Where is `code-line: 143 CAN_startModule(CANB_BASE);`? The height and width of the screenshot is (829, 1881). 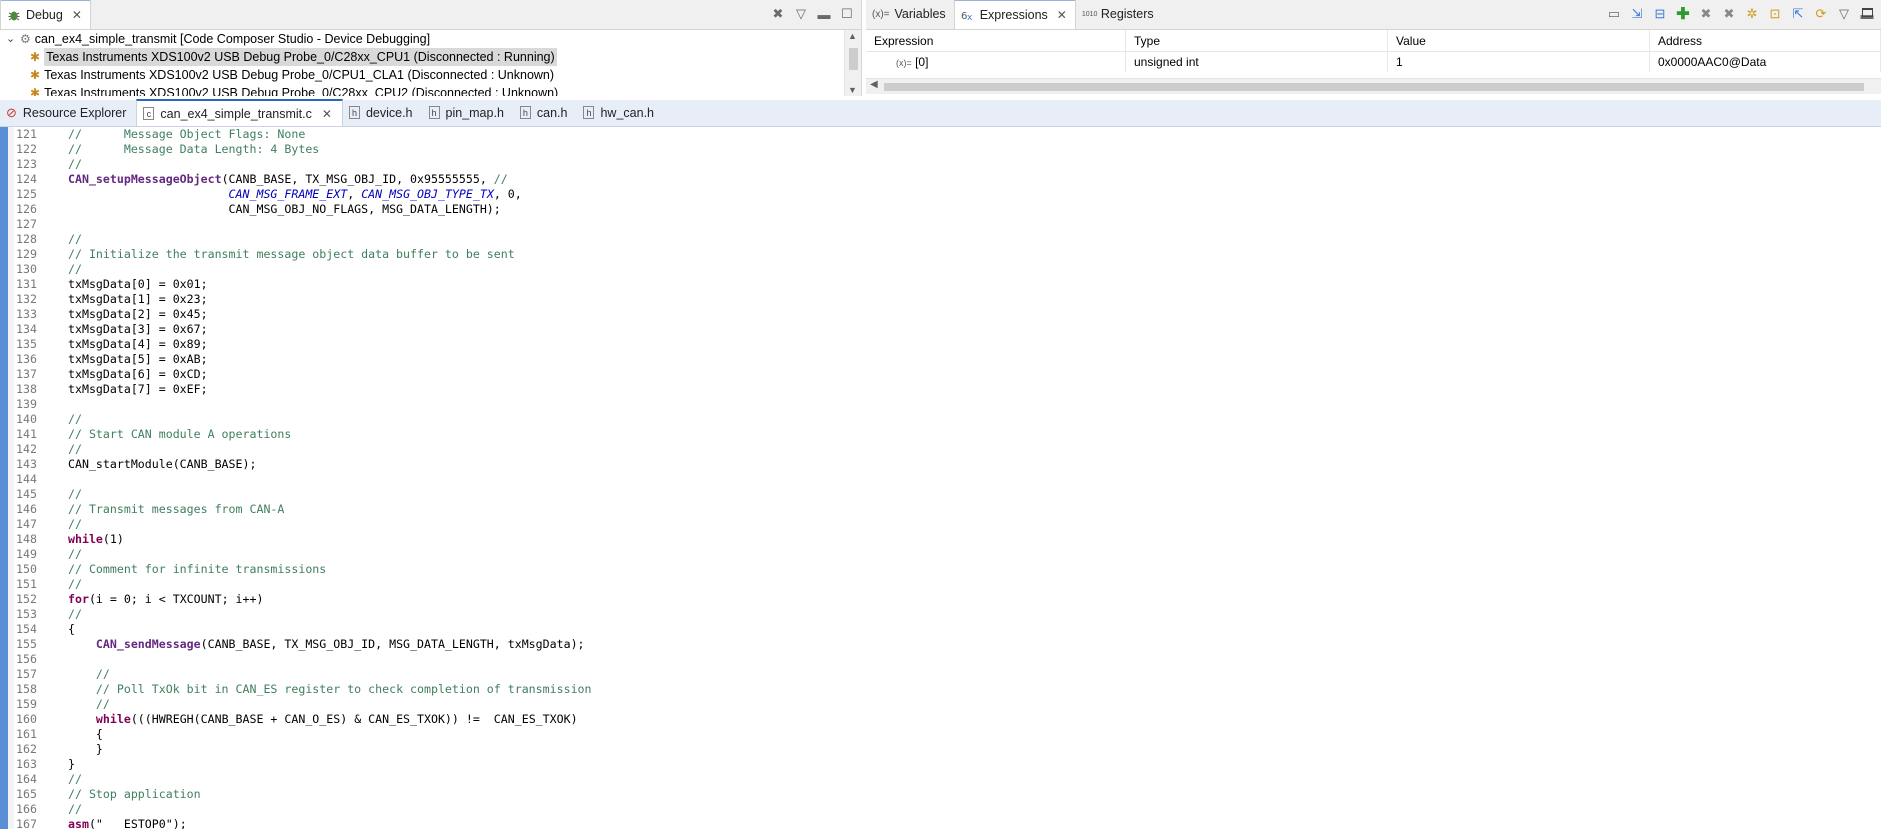
code-line: 143 CAN_startModule(CANB_BASE); is located at coordinates (303, 464).